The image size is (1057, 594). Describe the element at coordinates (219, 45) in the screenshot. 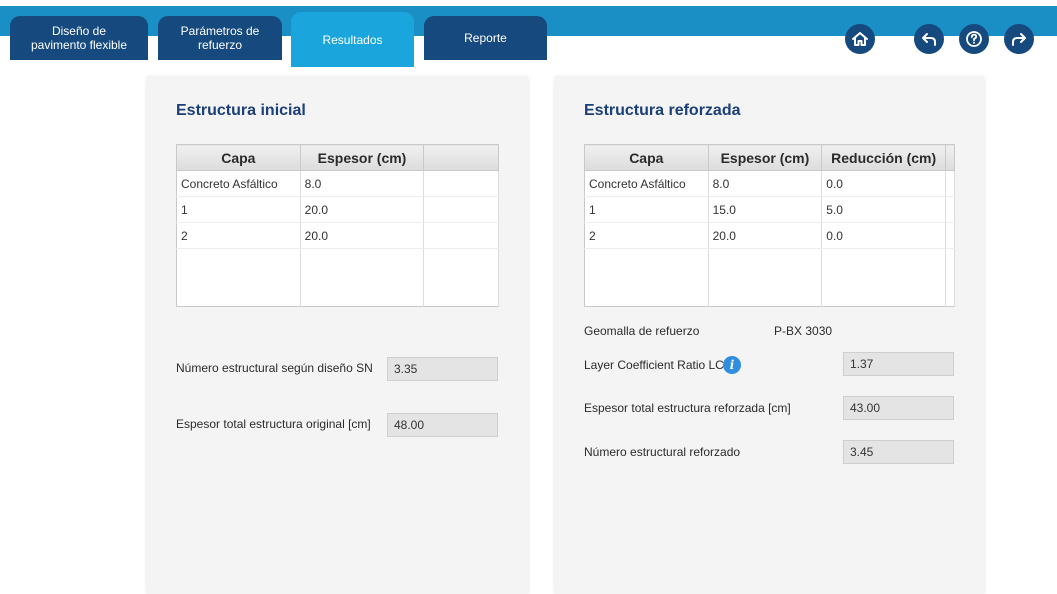

I see `tab-label-line2: refuerzo` at that location.